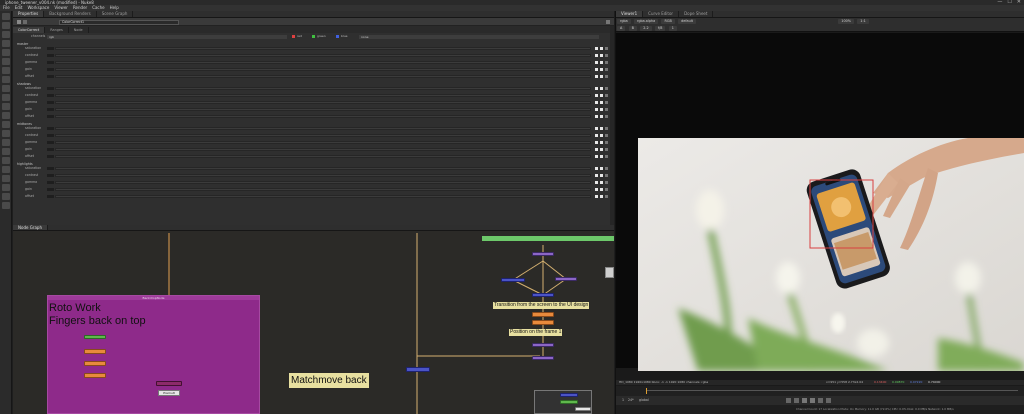  What do you see at coordinates (169, 393) in the screenshot?
I see `premult-node: Premult` at bounding box center [169, 393].